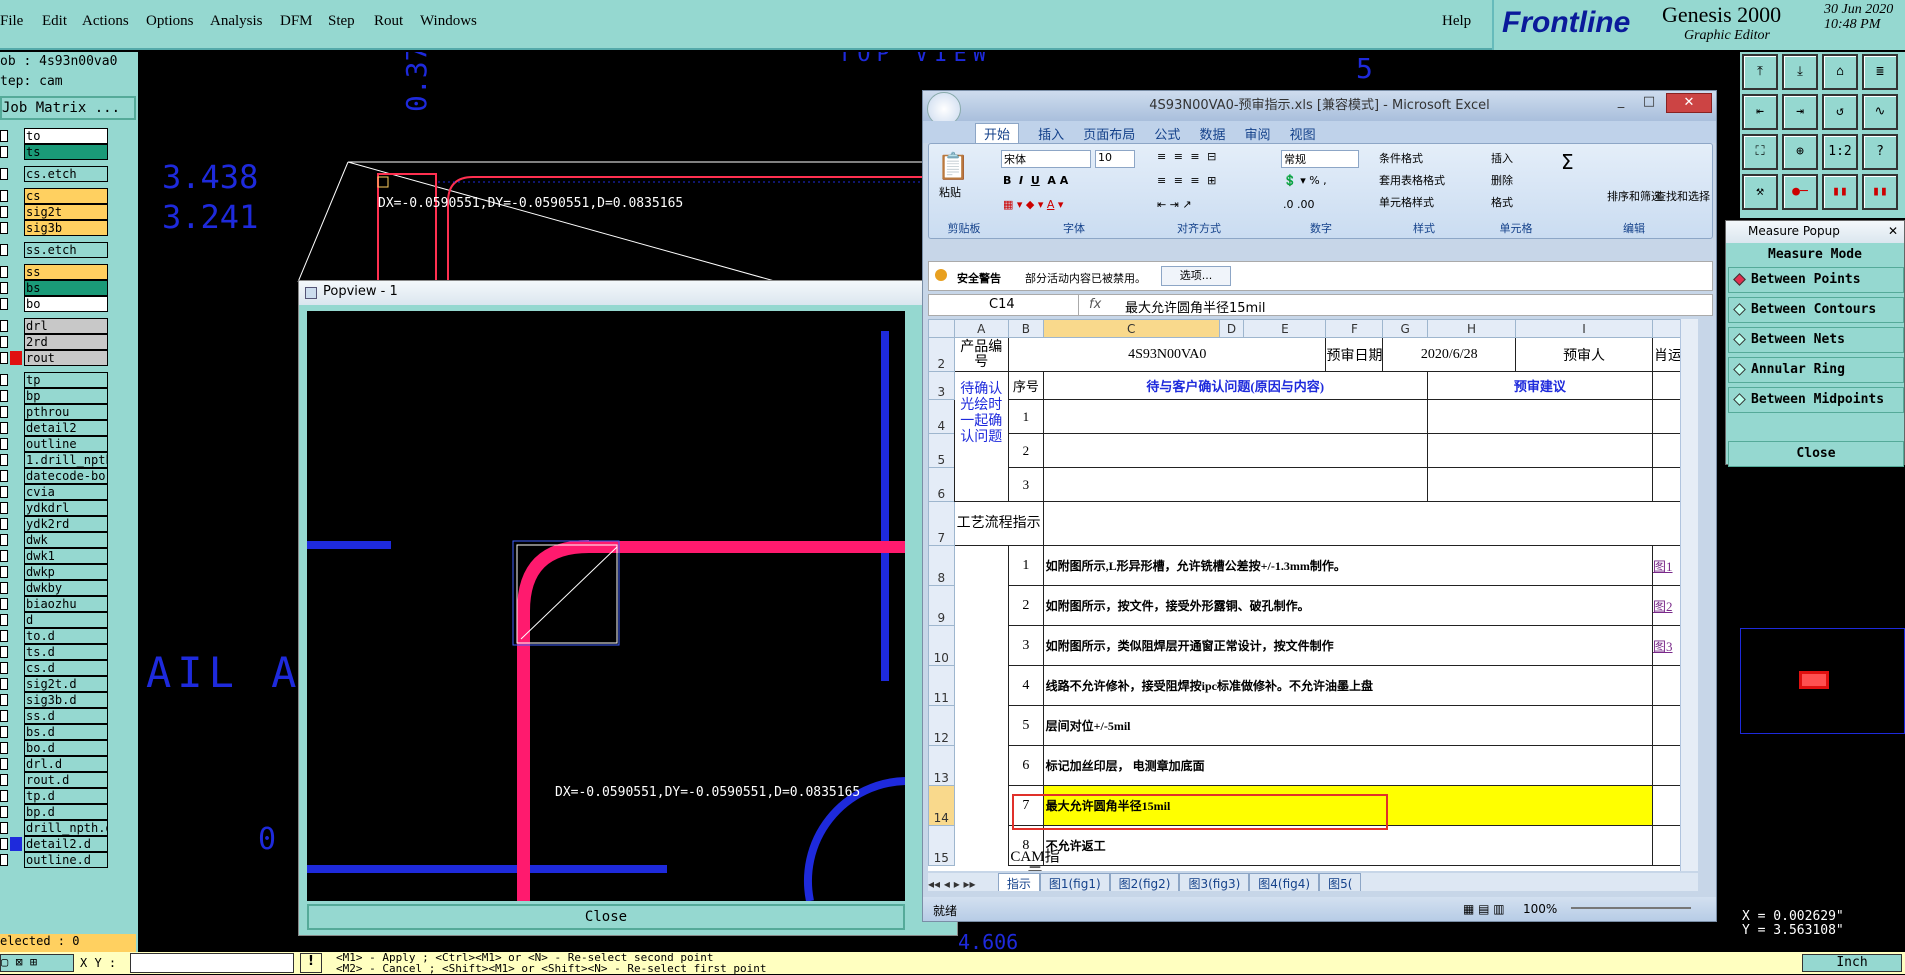  I want to click on layers-alt-icon: ▮▮, so click(1880, 192).